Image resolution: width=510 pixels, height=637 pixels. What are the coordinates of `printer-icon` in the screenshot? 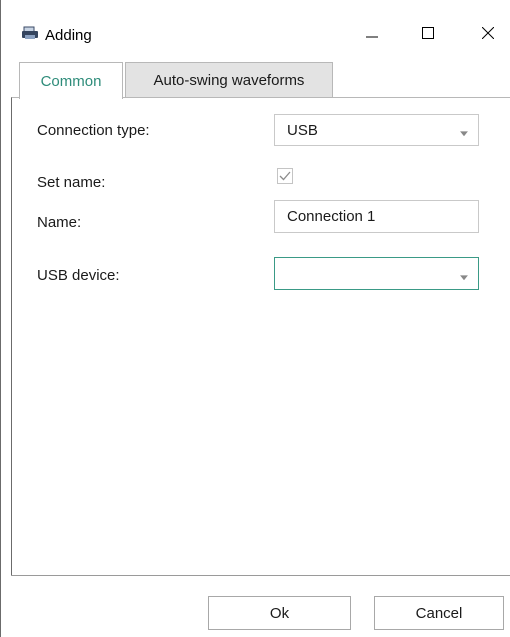 It's located at (30, 33).